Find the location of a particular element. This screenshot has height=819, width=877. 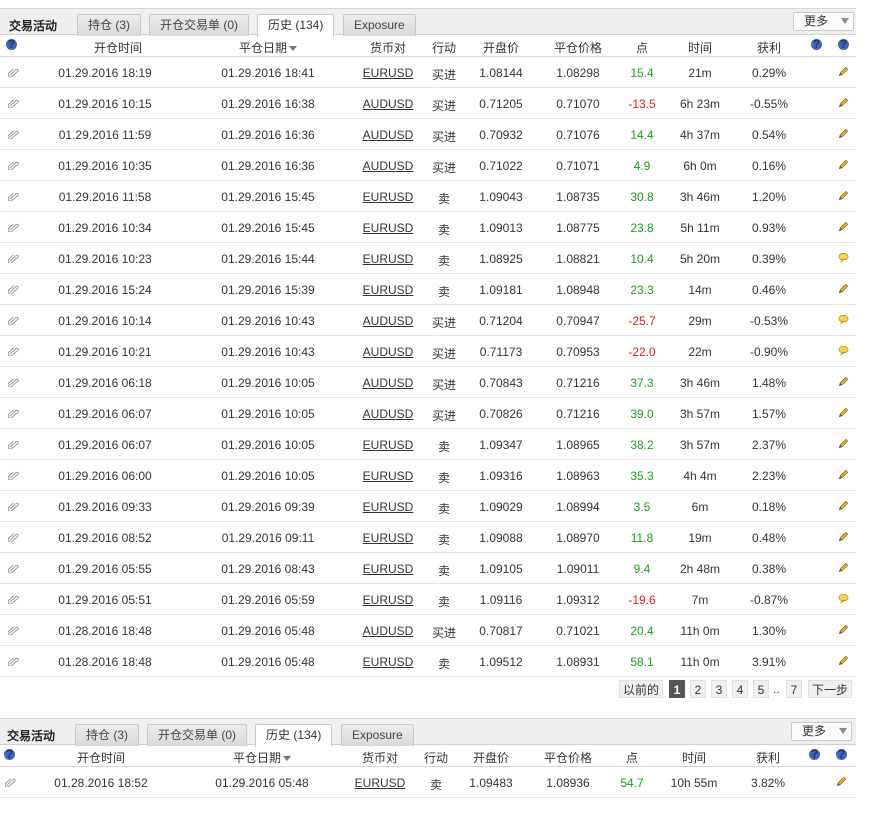

tab-exposure: Exposure is located at coordinates (379, 25).